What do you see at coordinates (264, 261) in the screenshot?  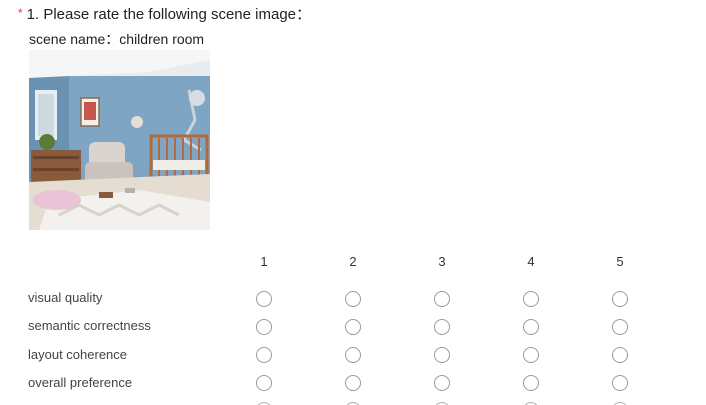 I see `rating-column-1: 1` at bounding box center [264, 261].